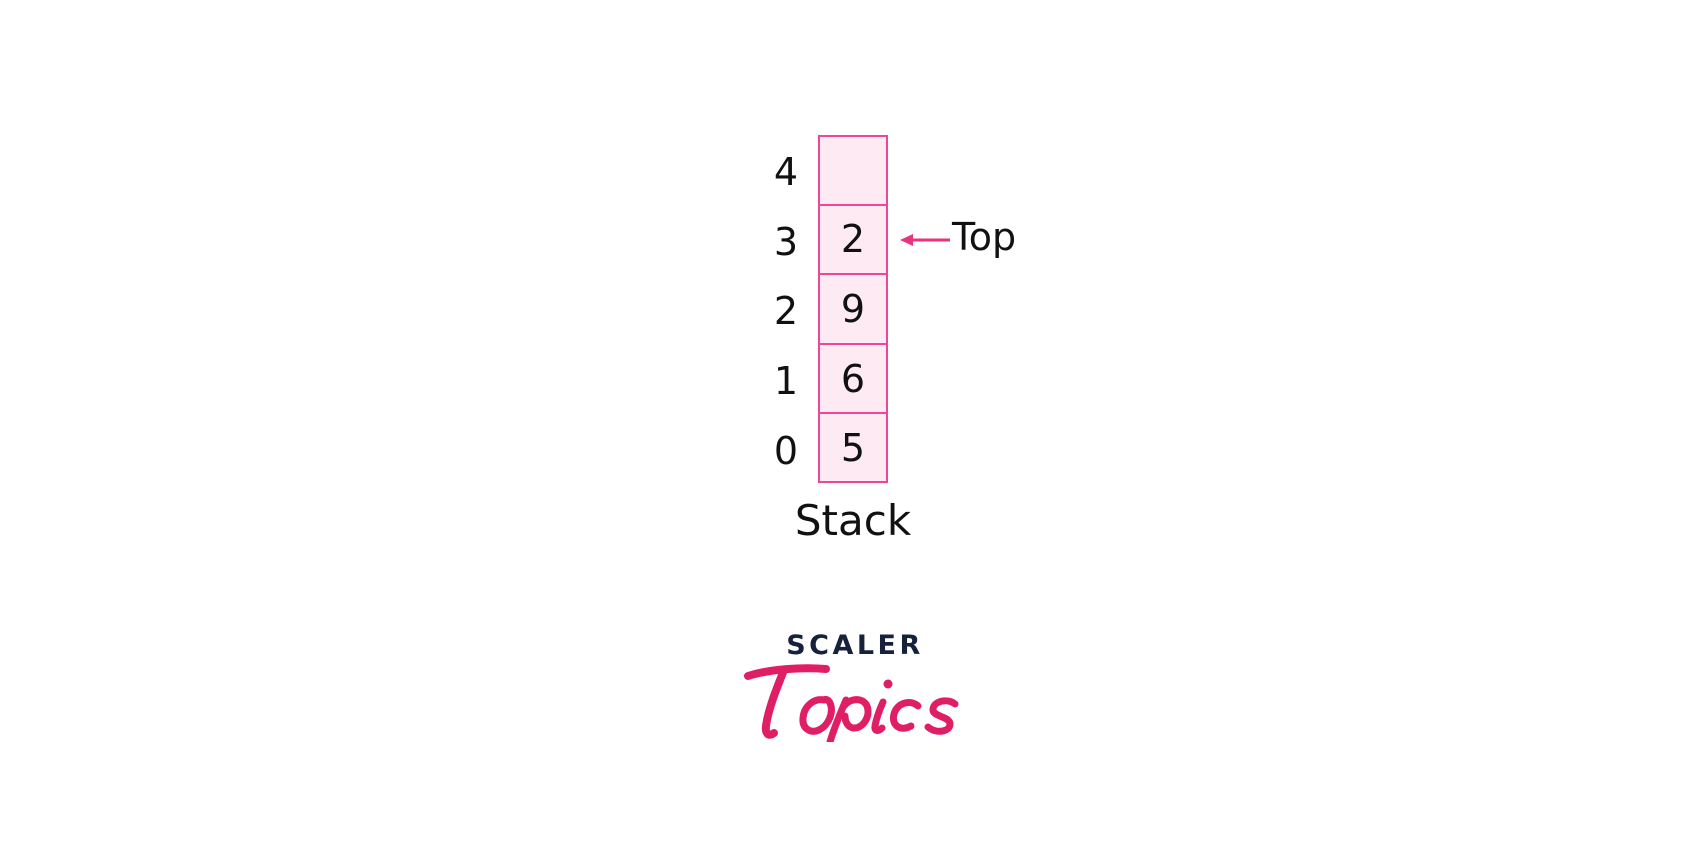  I want to click on scaler-topics-logo: SCALER, so click(855, 687).